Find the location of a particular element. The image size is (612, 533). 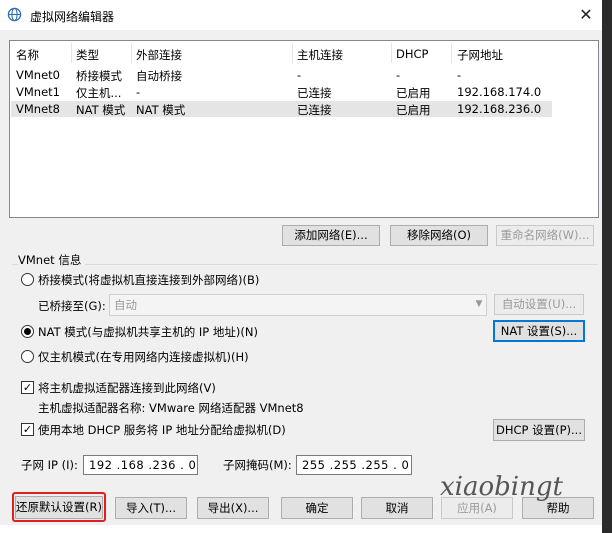

ok-button: 确定 is located at coordinates (317, 508).